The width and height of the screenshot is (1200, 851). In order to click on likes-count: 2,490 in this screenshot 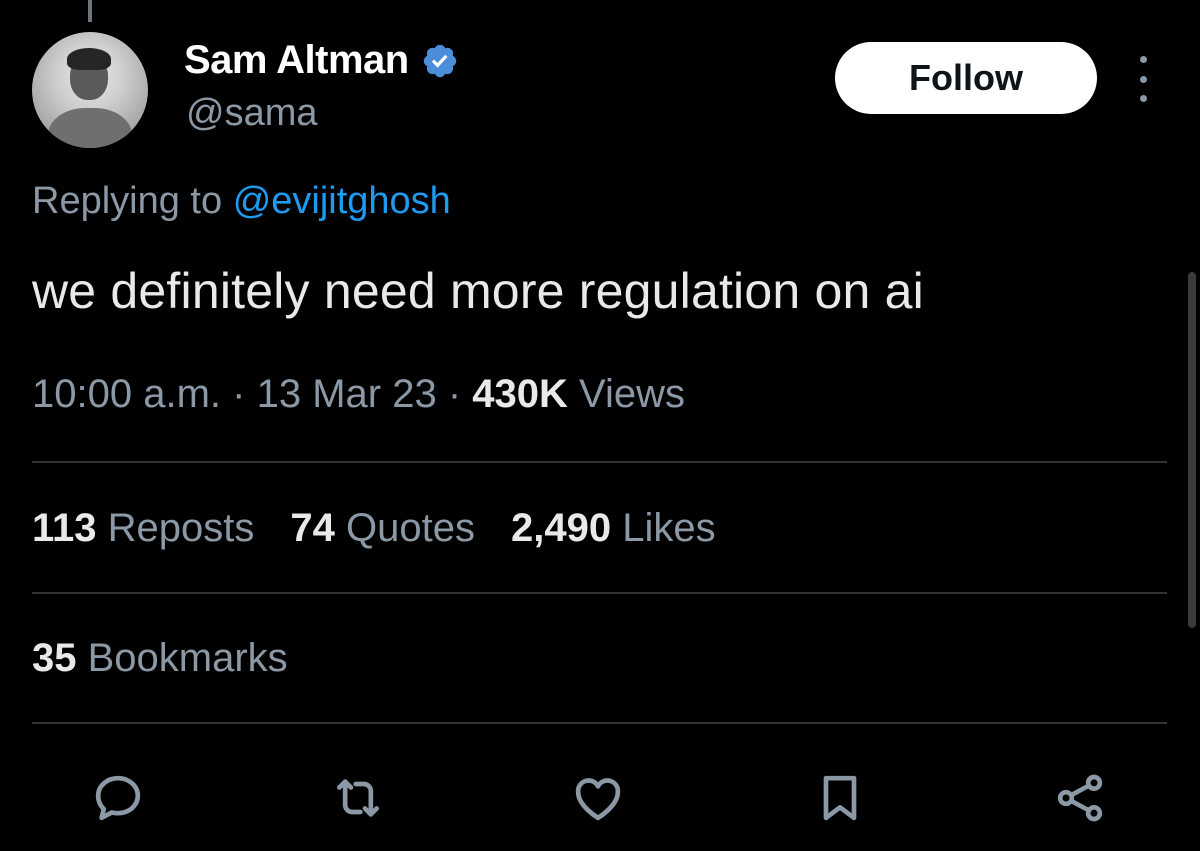, I will do `click(561, 528)`.